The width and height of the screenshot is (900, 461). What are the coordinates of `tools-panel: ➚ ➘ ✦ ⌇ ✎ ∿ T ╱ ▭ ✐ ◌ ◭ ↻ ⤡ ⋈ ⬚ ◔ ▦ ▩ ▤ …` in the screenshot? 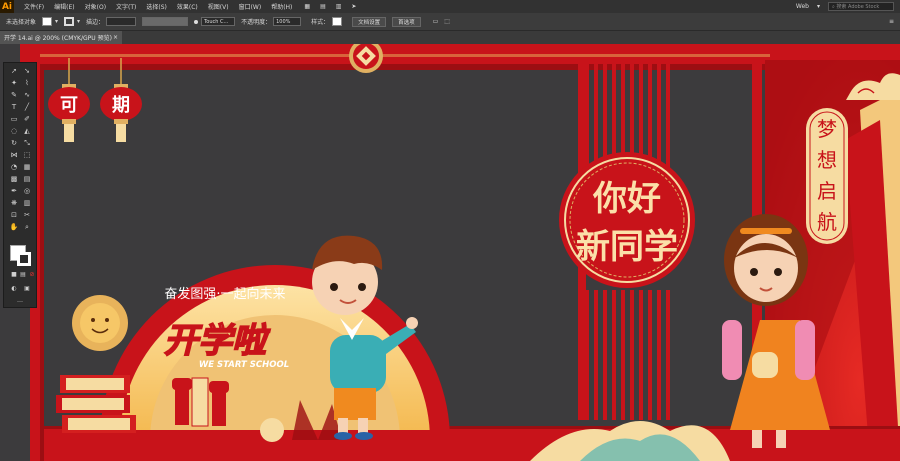 It's located at (20, 185).